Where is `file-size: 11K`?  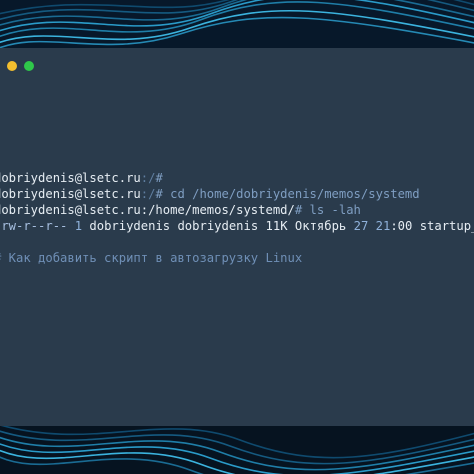 file-size: 11K is located at coordinates (276, 226).